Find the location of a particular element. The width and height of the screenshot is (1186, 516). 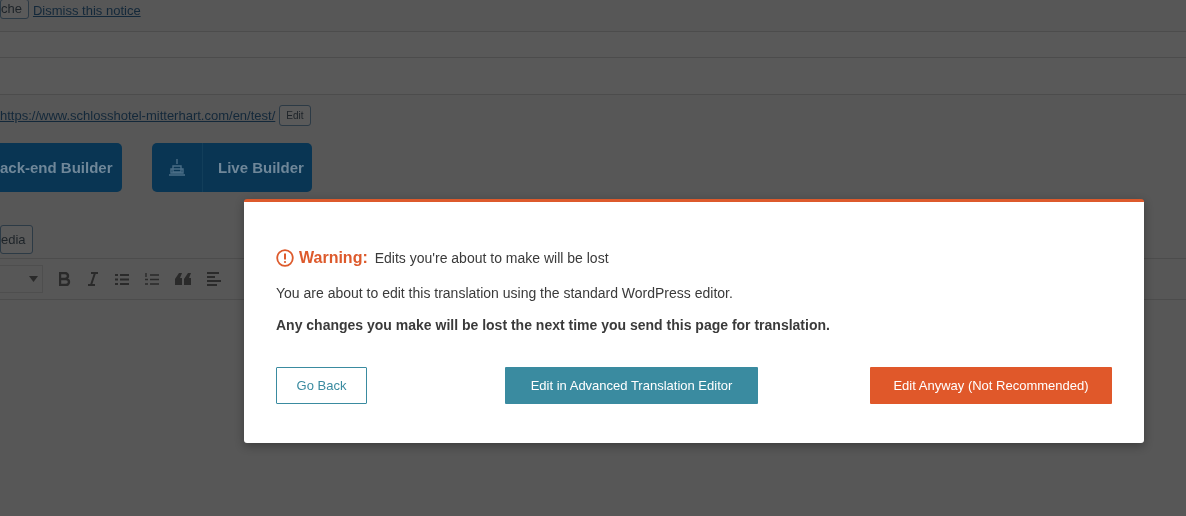

builder-button: ack-end Builder is located at coordinates (61, 167).